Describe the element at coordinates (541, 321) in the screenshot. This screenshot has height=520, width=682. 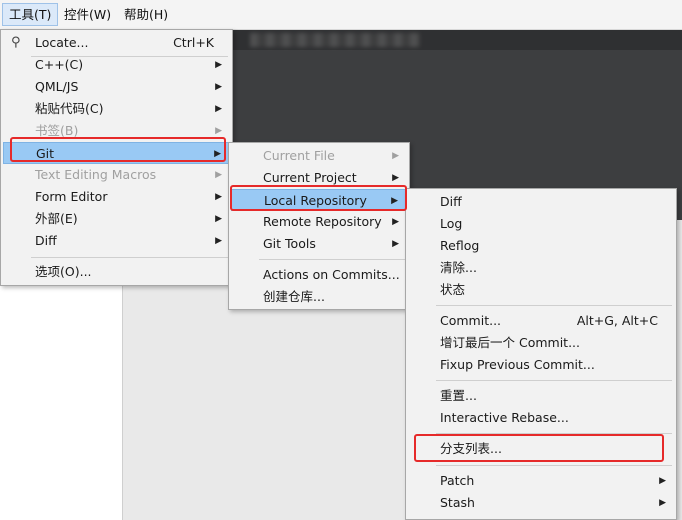
I see `local-item-commit: Commit... Alt+G, Alt+C` at that location.